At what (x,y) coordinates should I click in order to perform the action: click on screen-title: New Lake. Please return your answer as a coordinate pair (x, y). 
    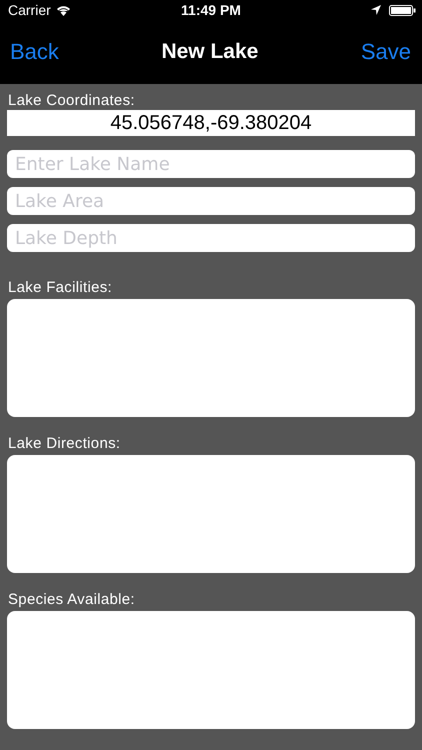
    Looking at the image, I should click on (209, 52).